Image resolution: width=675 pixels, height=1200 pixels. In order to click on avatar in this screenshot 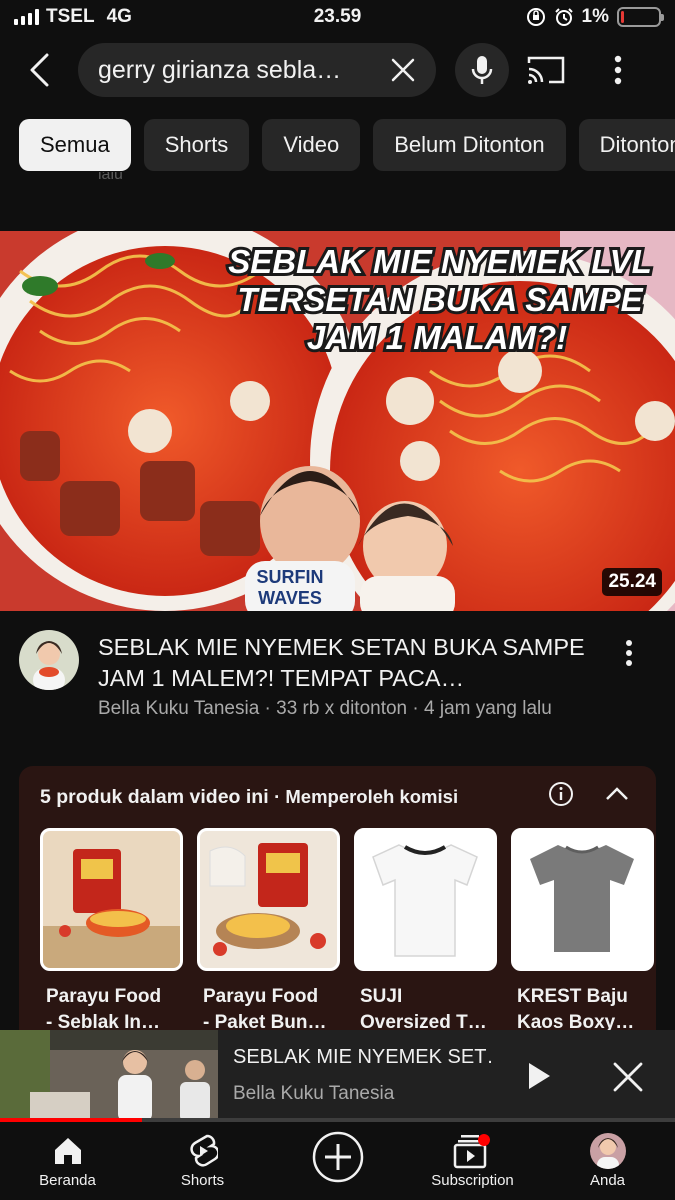, I will do `click(608, 1151)`.